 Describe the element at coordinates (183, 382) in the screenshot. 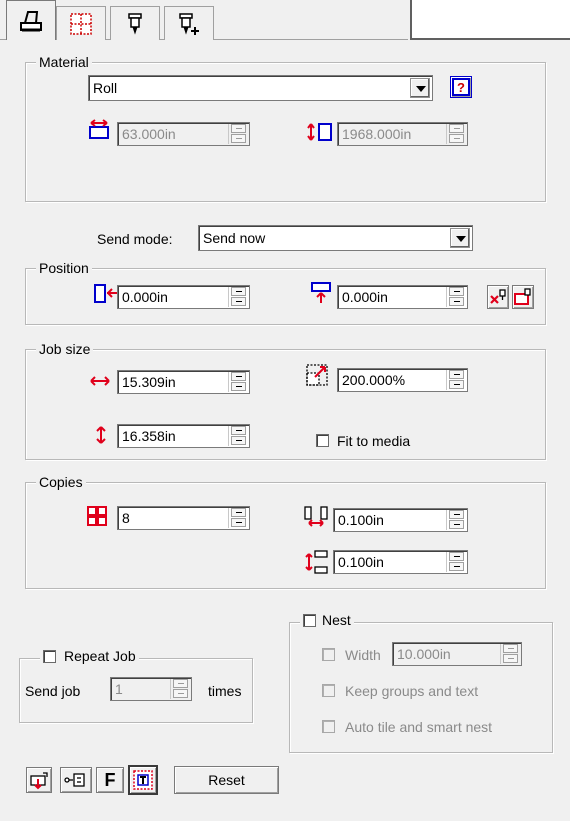

I see `job-width-field: 15.309in` at that location.